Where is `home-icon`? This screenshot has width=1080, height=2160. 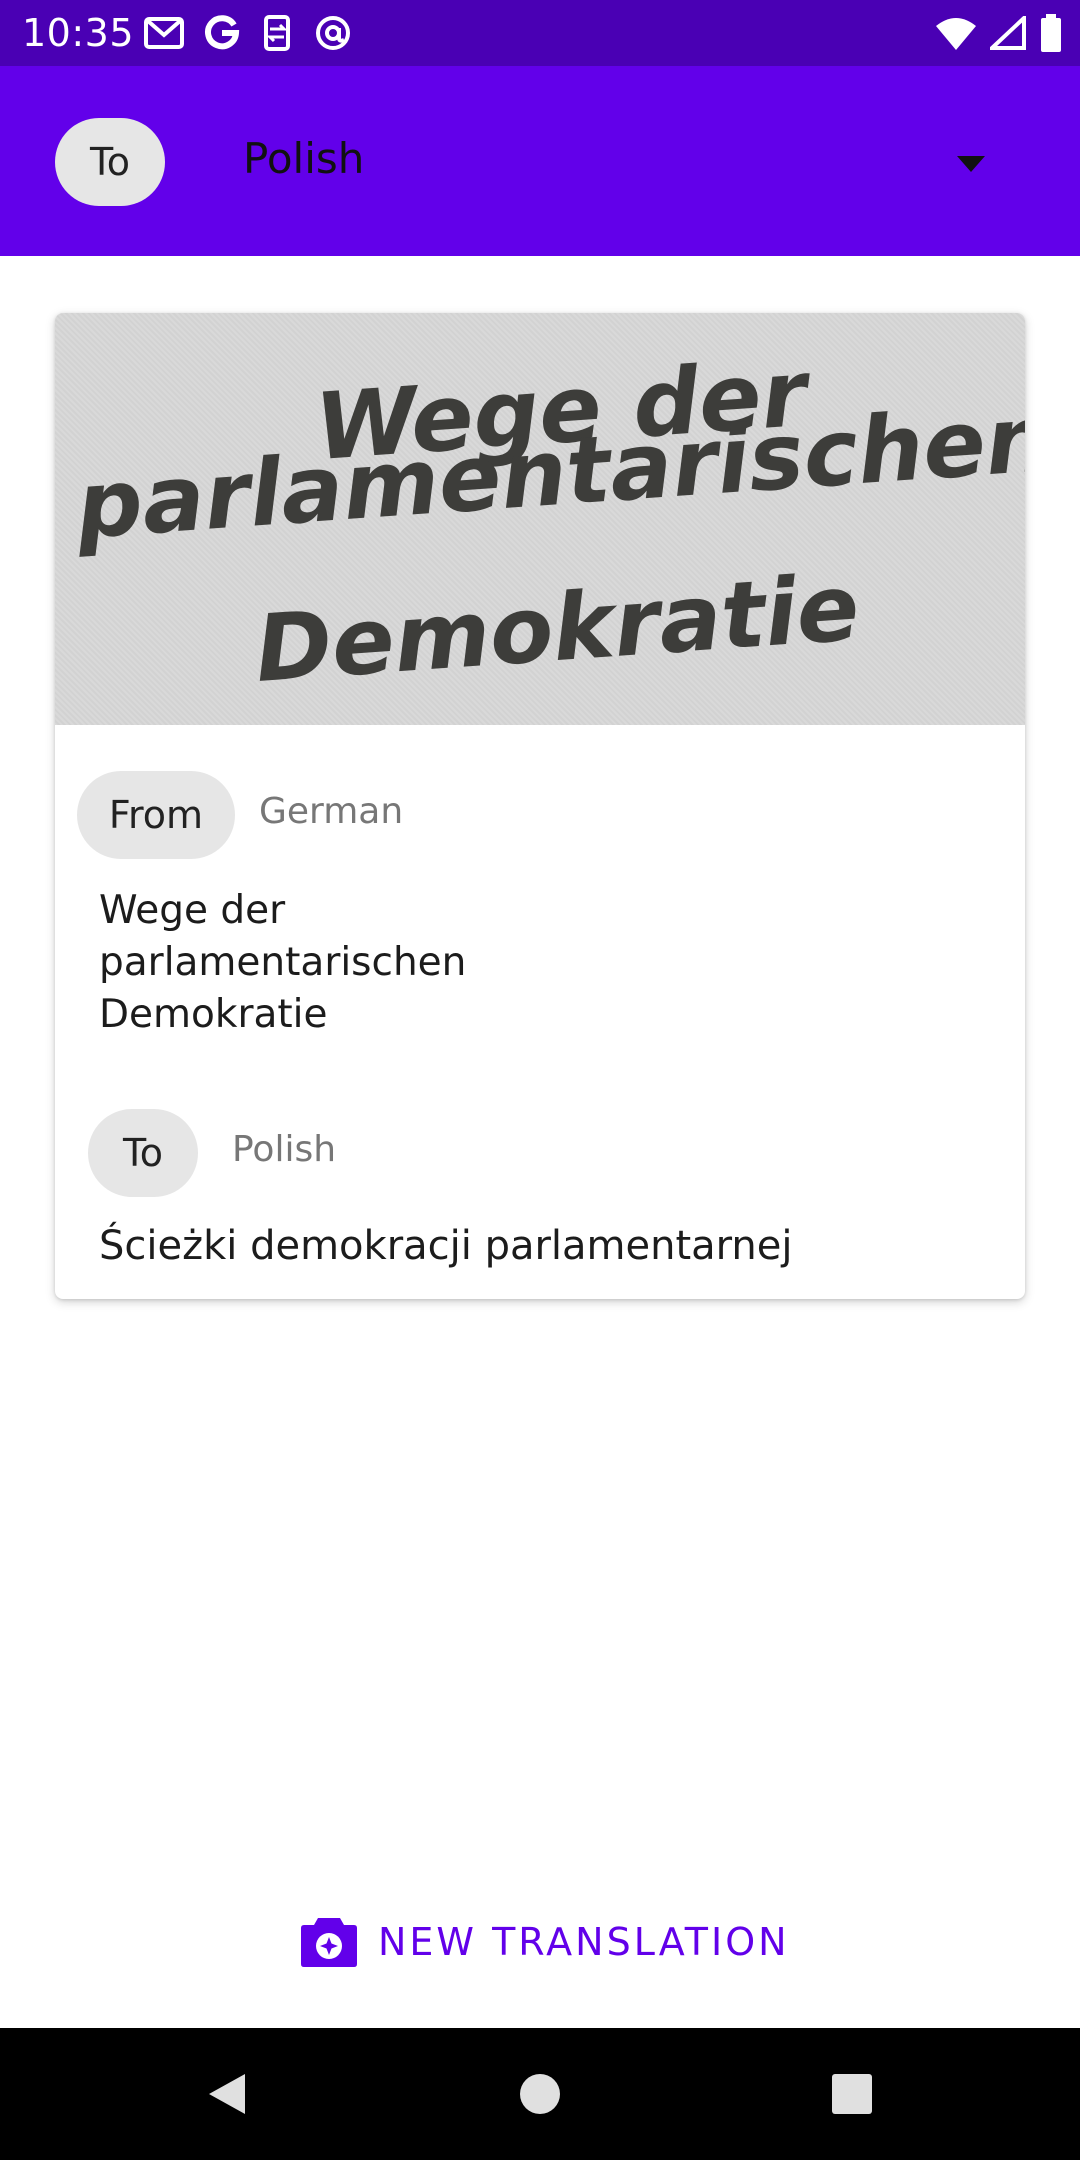
home-icon is located at coordinates (540, 2094).